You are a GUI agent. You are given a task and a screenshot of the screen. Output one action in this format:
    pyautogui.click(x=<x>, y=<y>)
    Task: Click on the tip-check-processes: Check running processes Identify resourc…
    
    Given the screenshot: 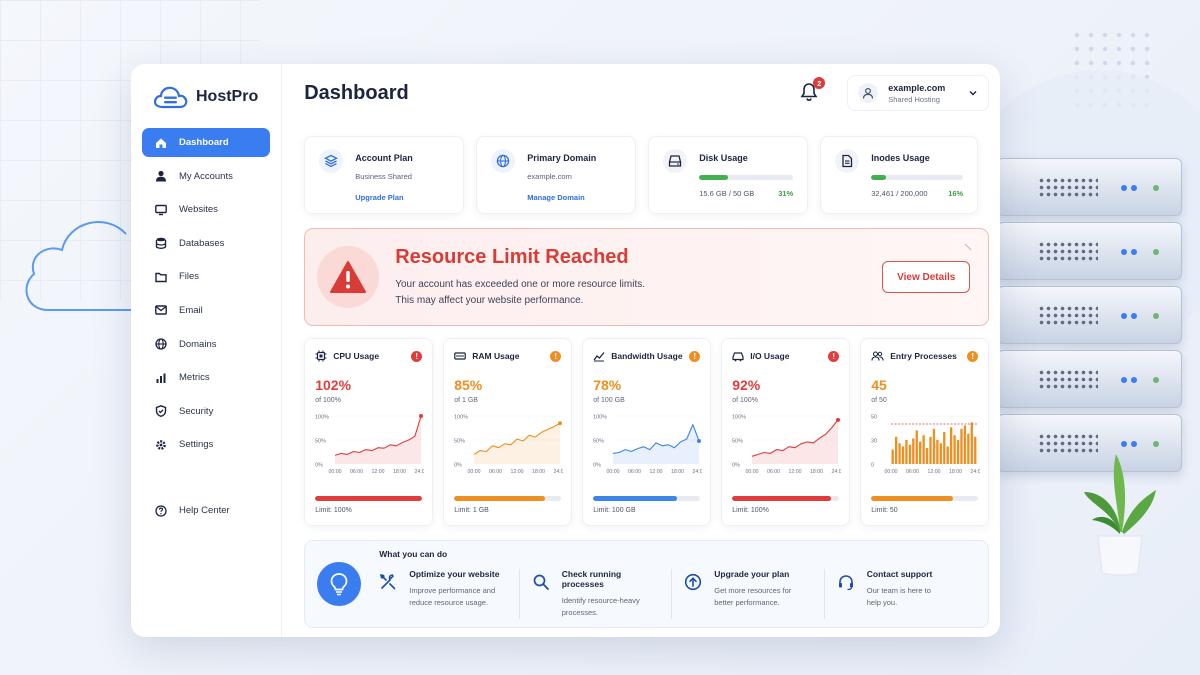 What is the action you would take?
    pyautogui.click(x=602, y=594)
    